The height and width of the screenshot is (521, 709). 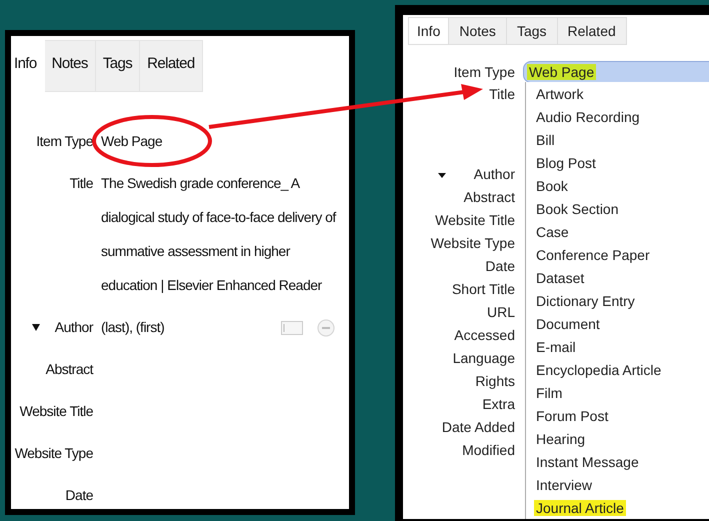 What do you see at coordinates (483, 358) in the screenshot?
I see `field-label: Language` at bounding box center [483, 358].